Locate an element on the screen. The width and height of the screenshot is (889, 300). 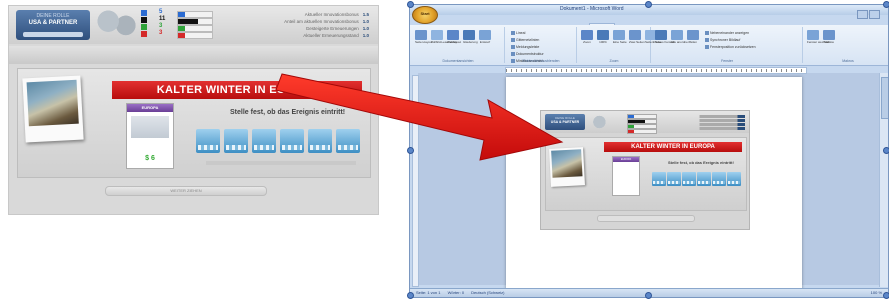
next-button: WEITER ZIEHEN is located at coordinates (186, 191).